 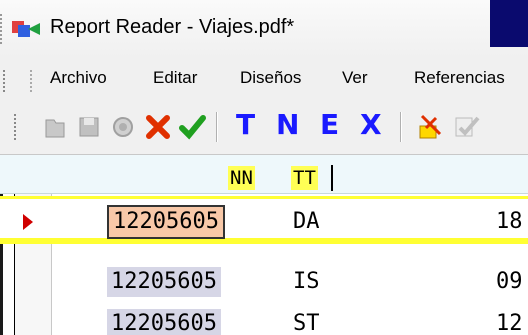 I want to click on menu-bar: Archivo Editar Diseños Ver Referencias, so click(x=264, y=79).